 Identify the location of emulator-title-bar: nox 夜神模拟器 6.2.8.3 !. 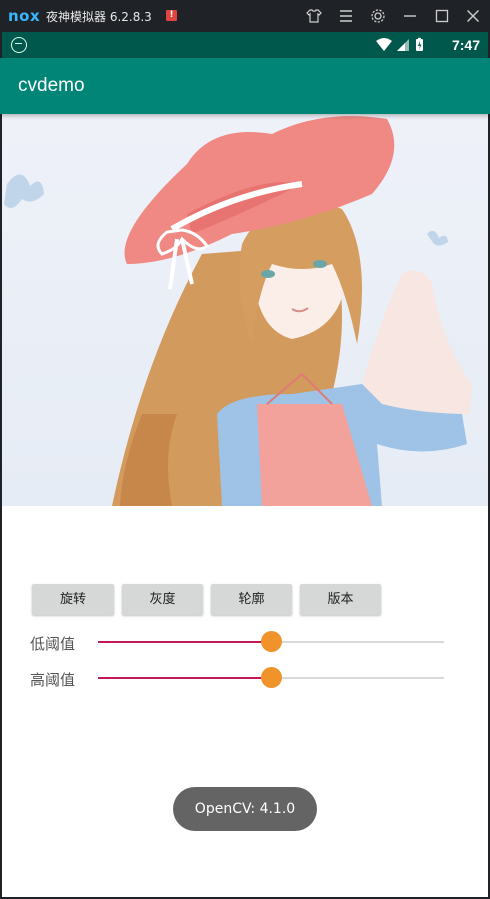
(245, 16).